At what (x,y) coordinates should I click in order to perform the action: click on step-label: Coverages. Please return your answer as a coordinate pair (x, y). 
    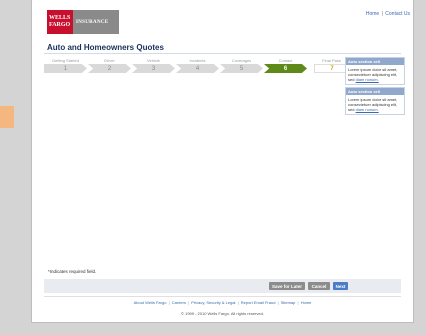
    Looking at the image, I should click on (241, 60).